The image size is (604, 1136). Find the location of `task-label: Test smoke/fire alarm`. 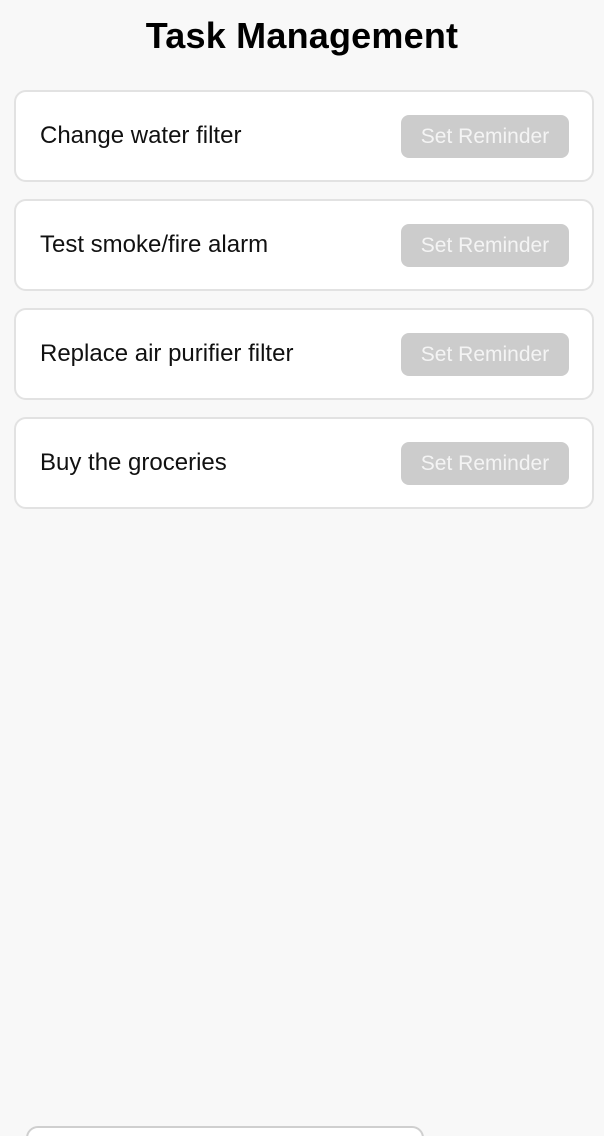

task-label: Test smoke/fire alarm is located at coordinates (154, 244).